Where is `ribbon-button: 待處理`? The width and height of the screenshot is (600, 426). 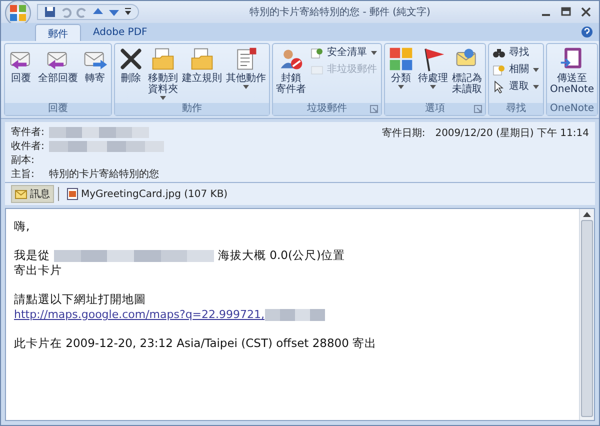
ribbon-button: 待處理 is located at coordinates (433, 68).